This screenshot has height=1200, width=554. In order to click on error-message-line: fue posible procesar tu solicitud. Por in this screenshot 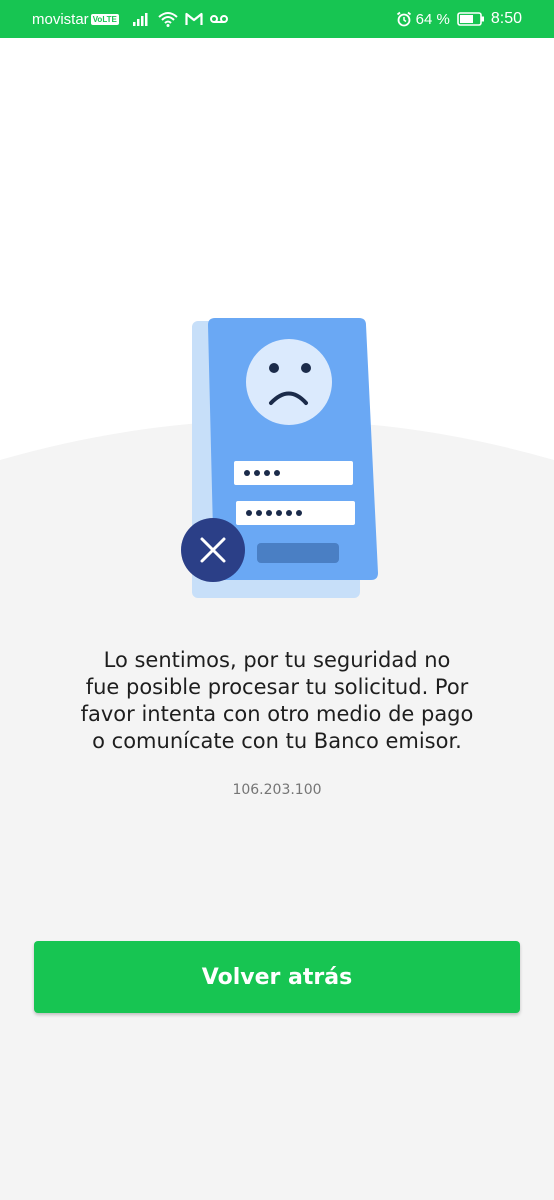, I will do `click(277, 687)`.